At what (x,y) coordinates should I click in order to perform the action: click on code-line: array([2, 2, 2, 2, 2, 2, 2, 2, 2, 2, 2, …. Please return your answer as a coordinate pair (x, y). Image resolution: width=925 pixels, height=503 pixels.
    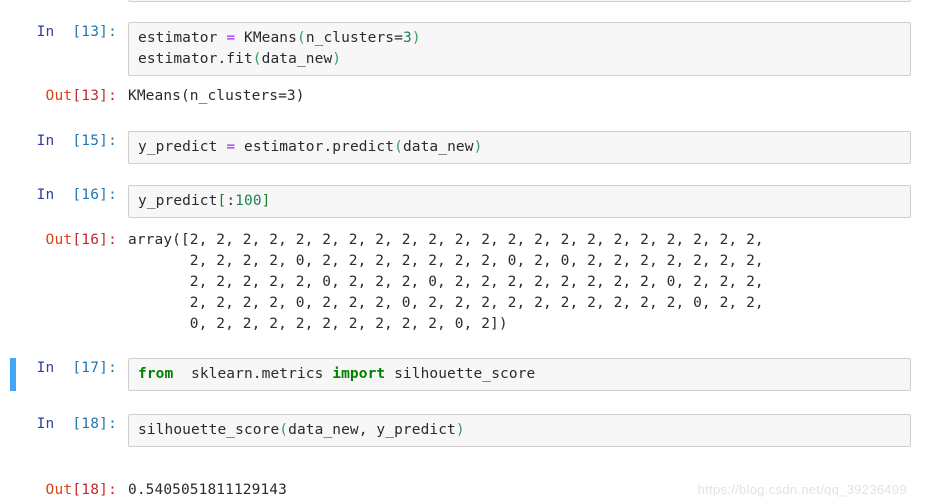
    Looking at the image, I should click on (519, 240).